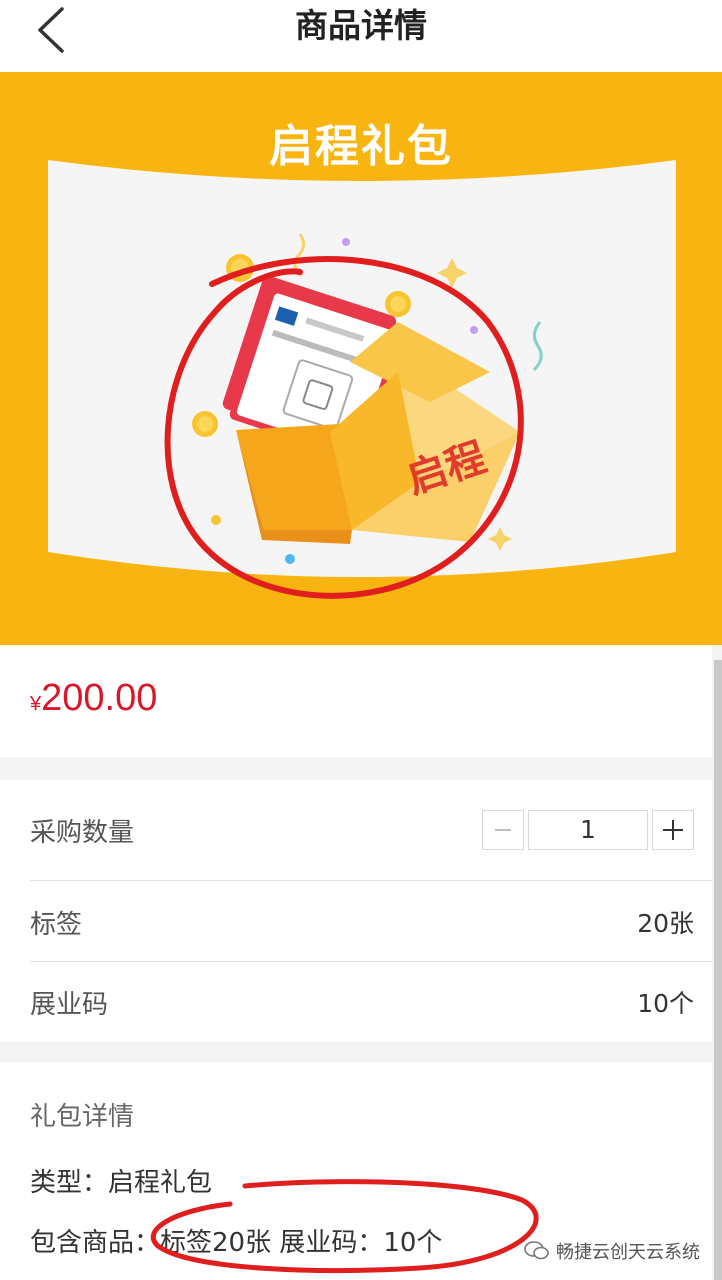  What do you see at coordinates (236, 1243) in the screenshot?
I see `detail-contents: 包含商品：标签20张 展业码：10个` at bounding box center [236, 1243].